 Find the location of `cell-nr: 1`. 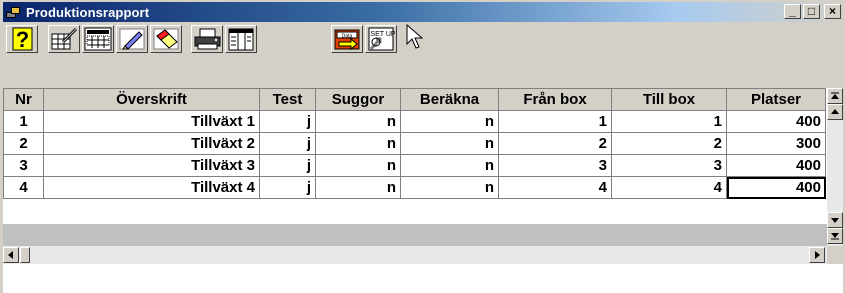

cell-nr: 1 is located at coordinates (23, 121).